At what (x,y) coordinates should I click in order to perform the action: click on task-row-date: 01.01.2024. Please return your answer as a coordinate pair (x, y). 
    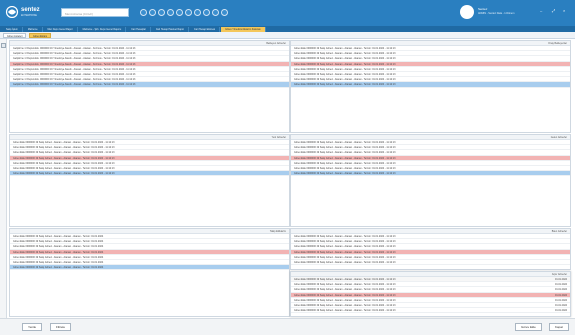
    Looking at the image, I should click on (561, 311).